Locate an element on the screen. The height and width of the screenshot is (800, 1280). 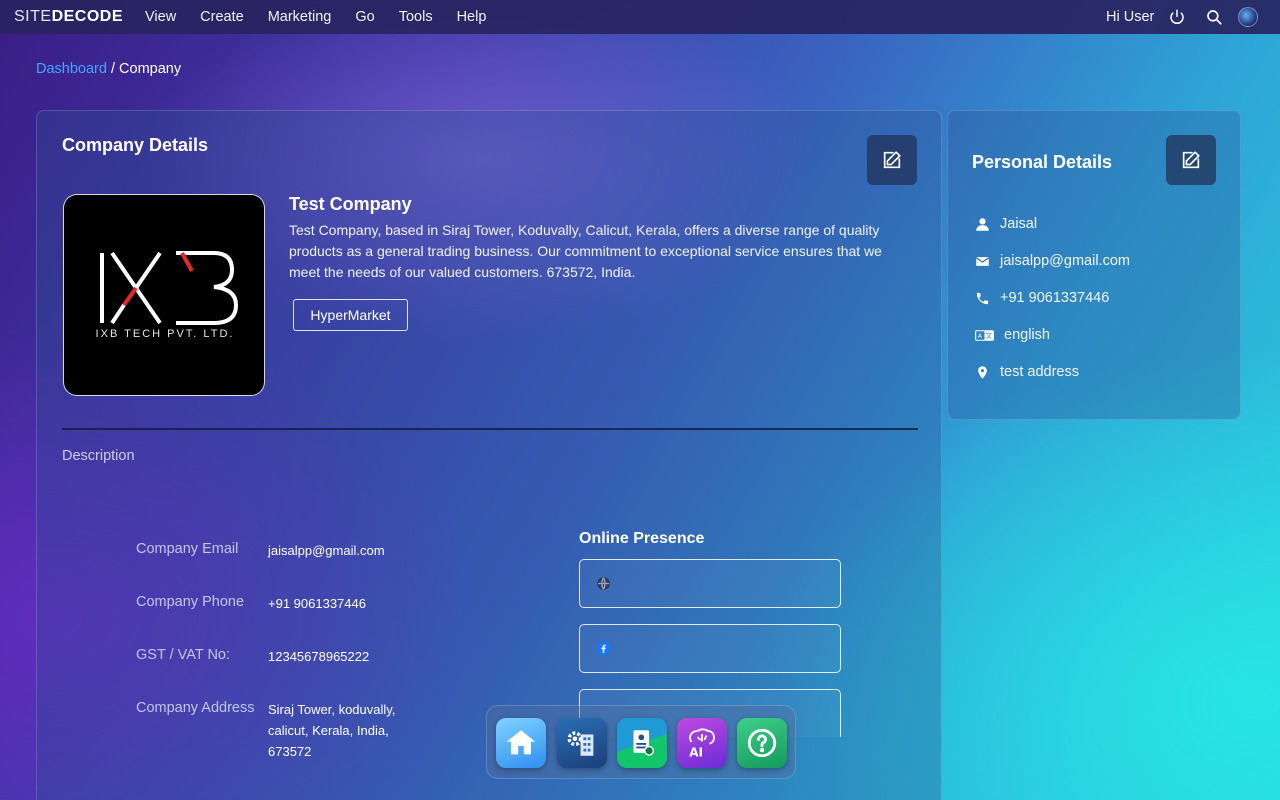
edit-personal-button is located at coordinates (1191, 160).